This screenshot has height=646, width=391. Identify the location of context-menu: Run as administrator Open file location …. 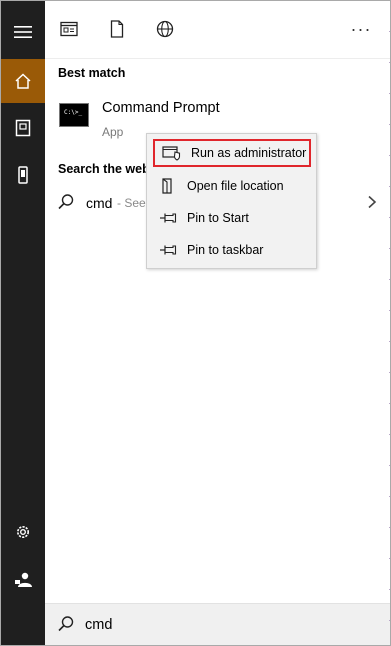
(231, 201).